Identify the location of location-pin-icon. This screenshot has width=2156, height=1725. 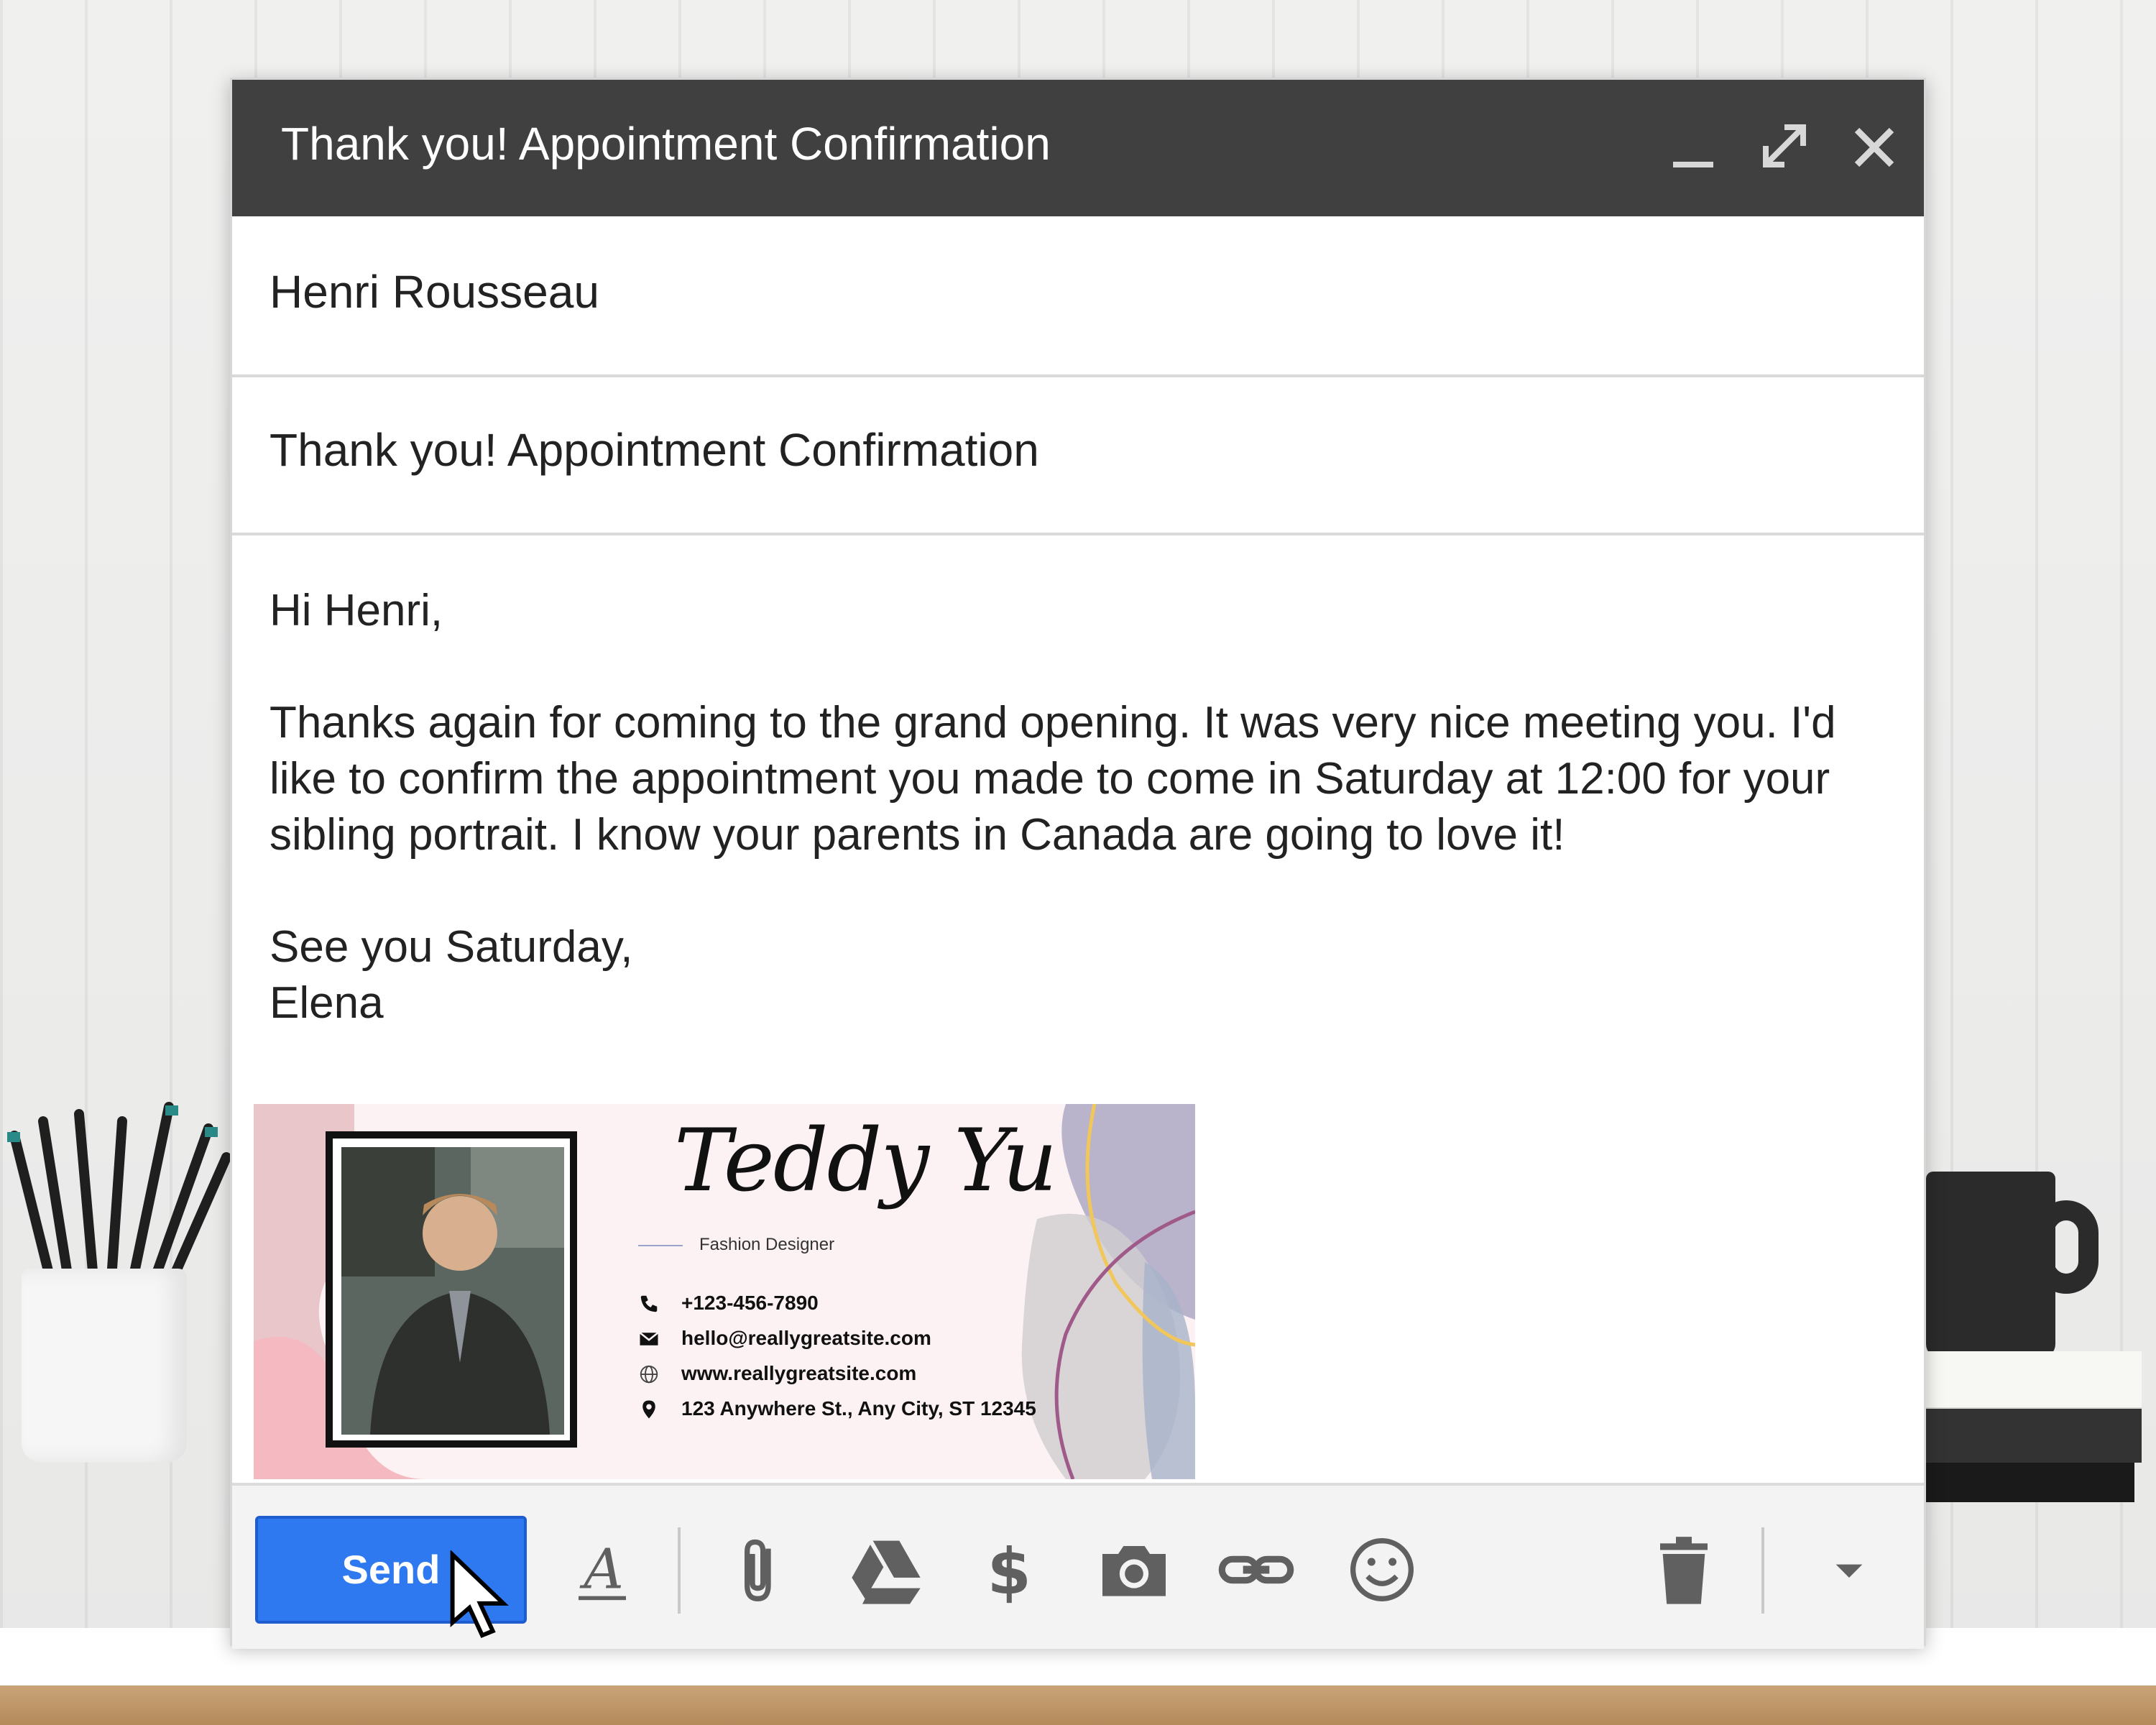
(648, 1409).